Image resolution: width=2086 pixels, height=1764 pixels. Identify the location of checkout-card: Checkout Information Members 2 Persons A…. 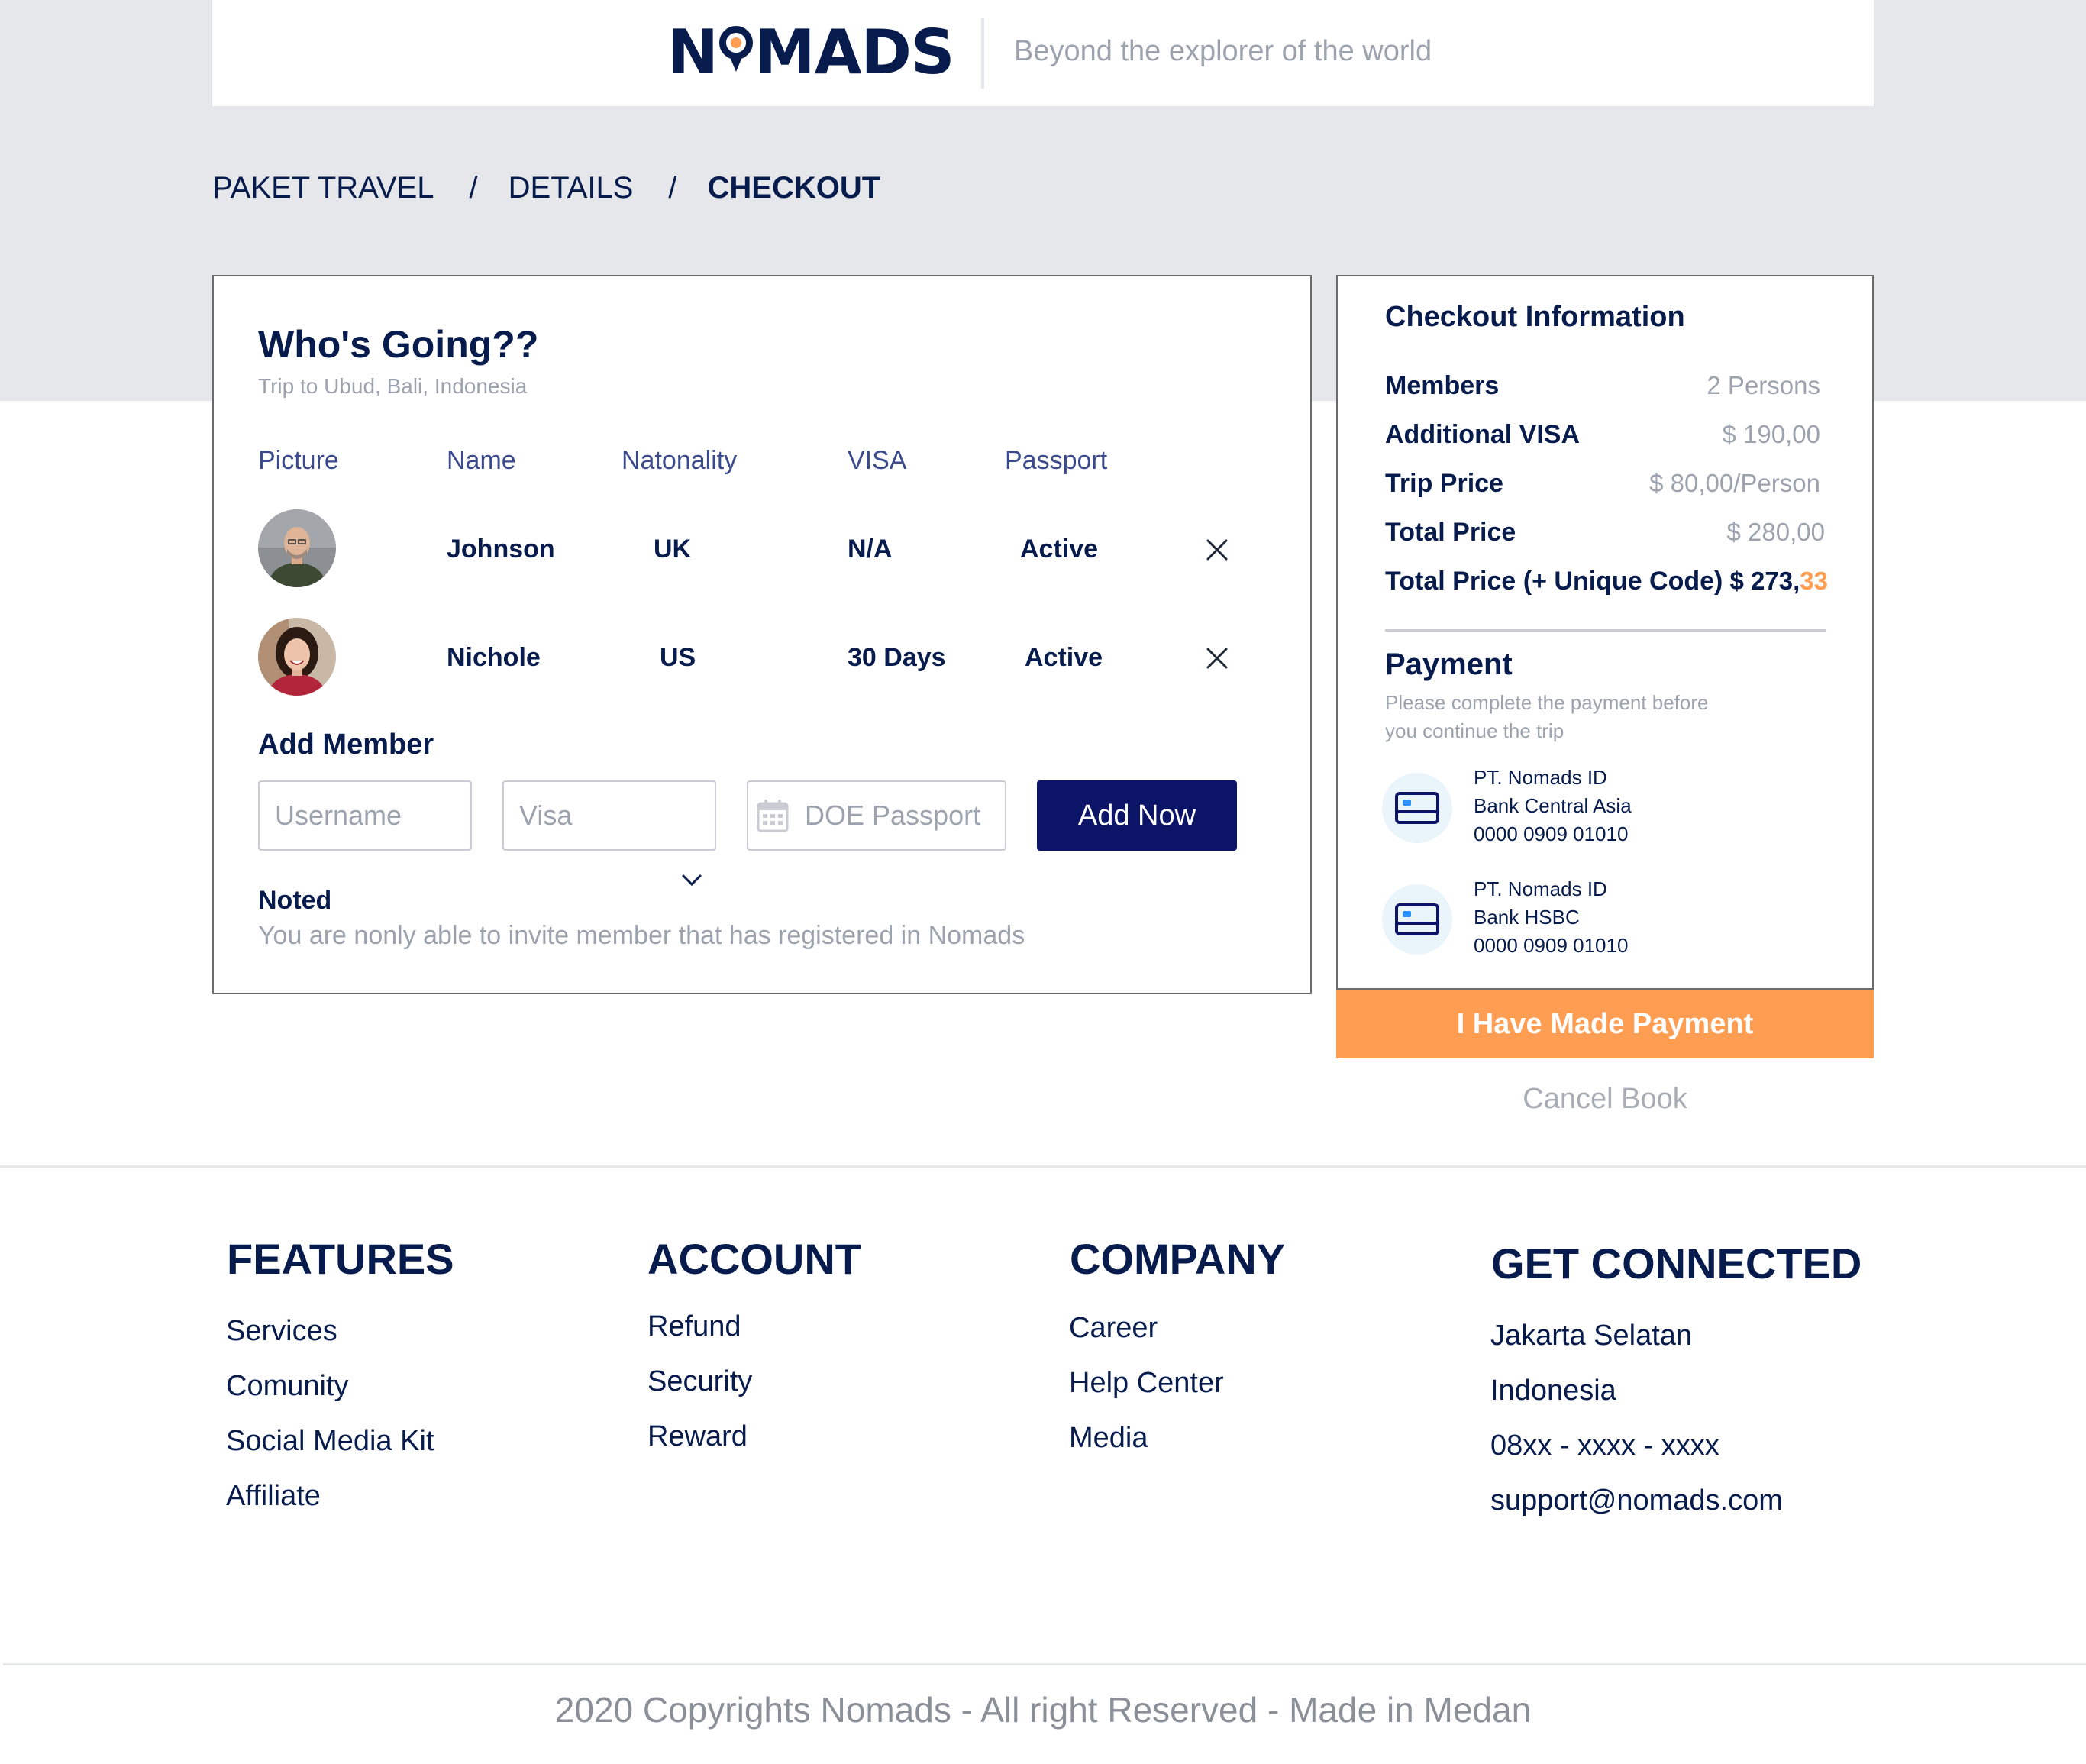
(1605, 632).